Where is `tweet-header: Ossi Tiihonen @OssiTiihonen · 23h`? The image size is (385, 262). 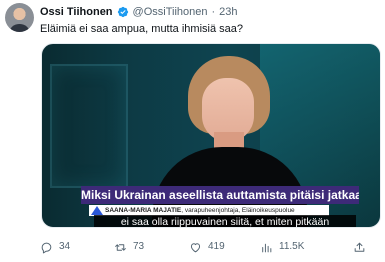
tweet-header: Ossi Tiihonen @OssiTiihonen · 23h is located at coordinates (139, 12).